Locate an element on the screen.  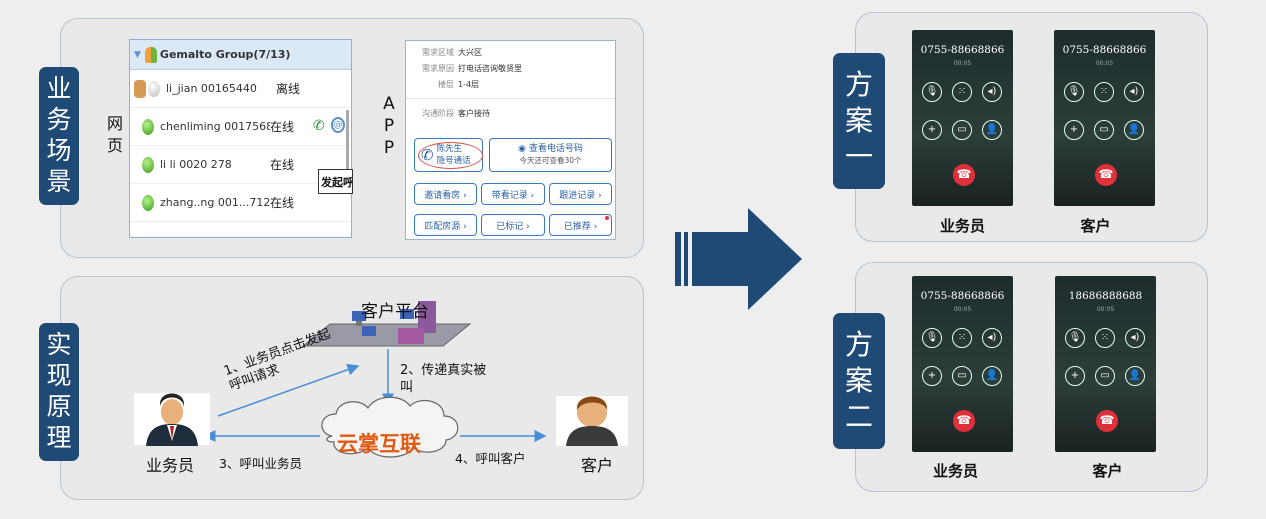
plan2-agent-caption: 业务员 is located at coordinates (955, 471).